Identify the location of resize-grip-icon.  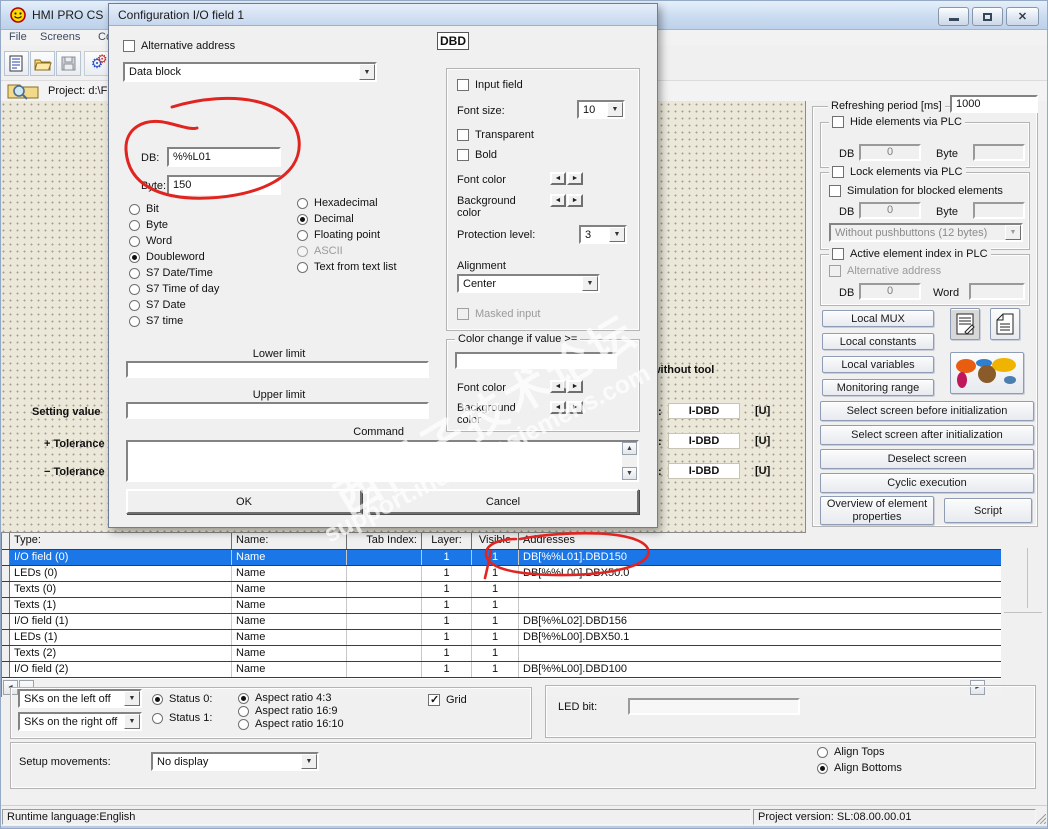
(1041, 819).